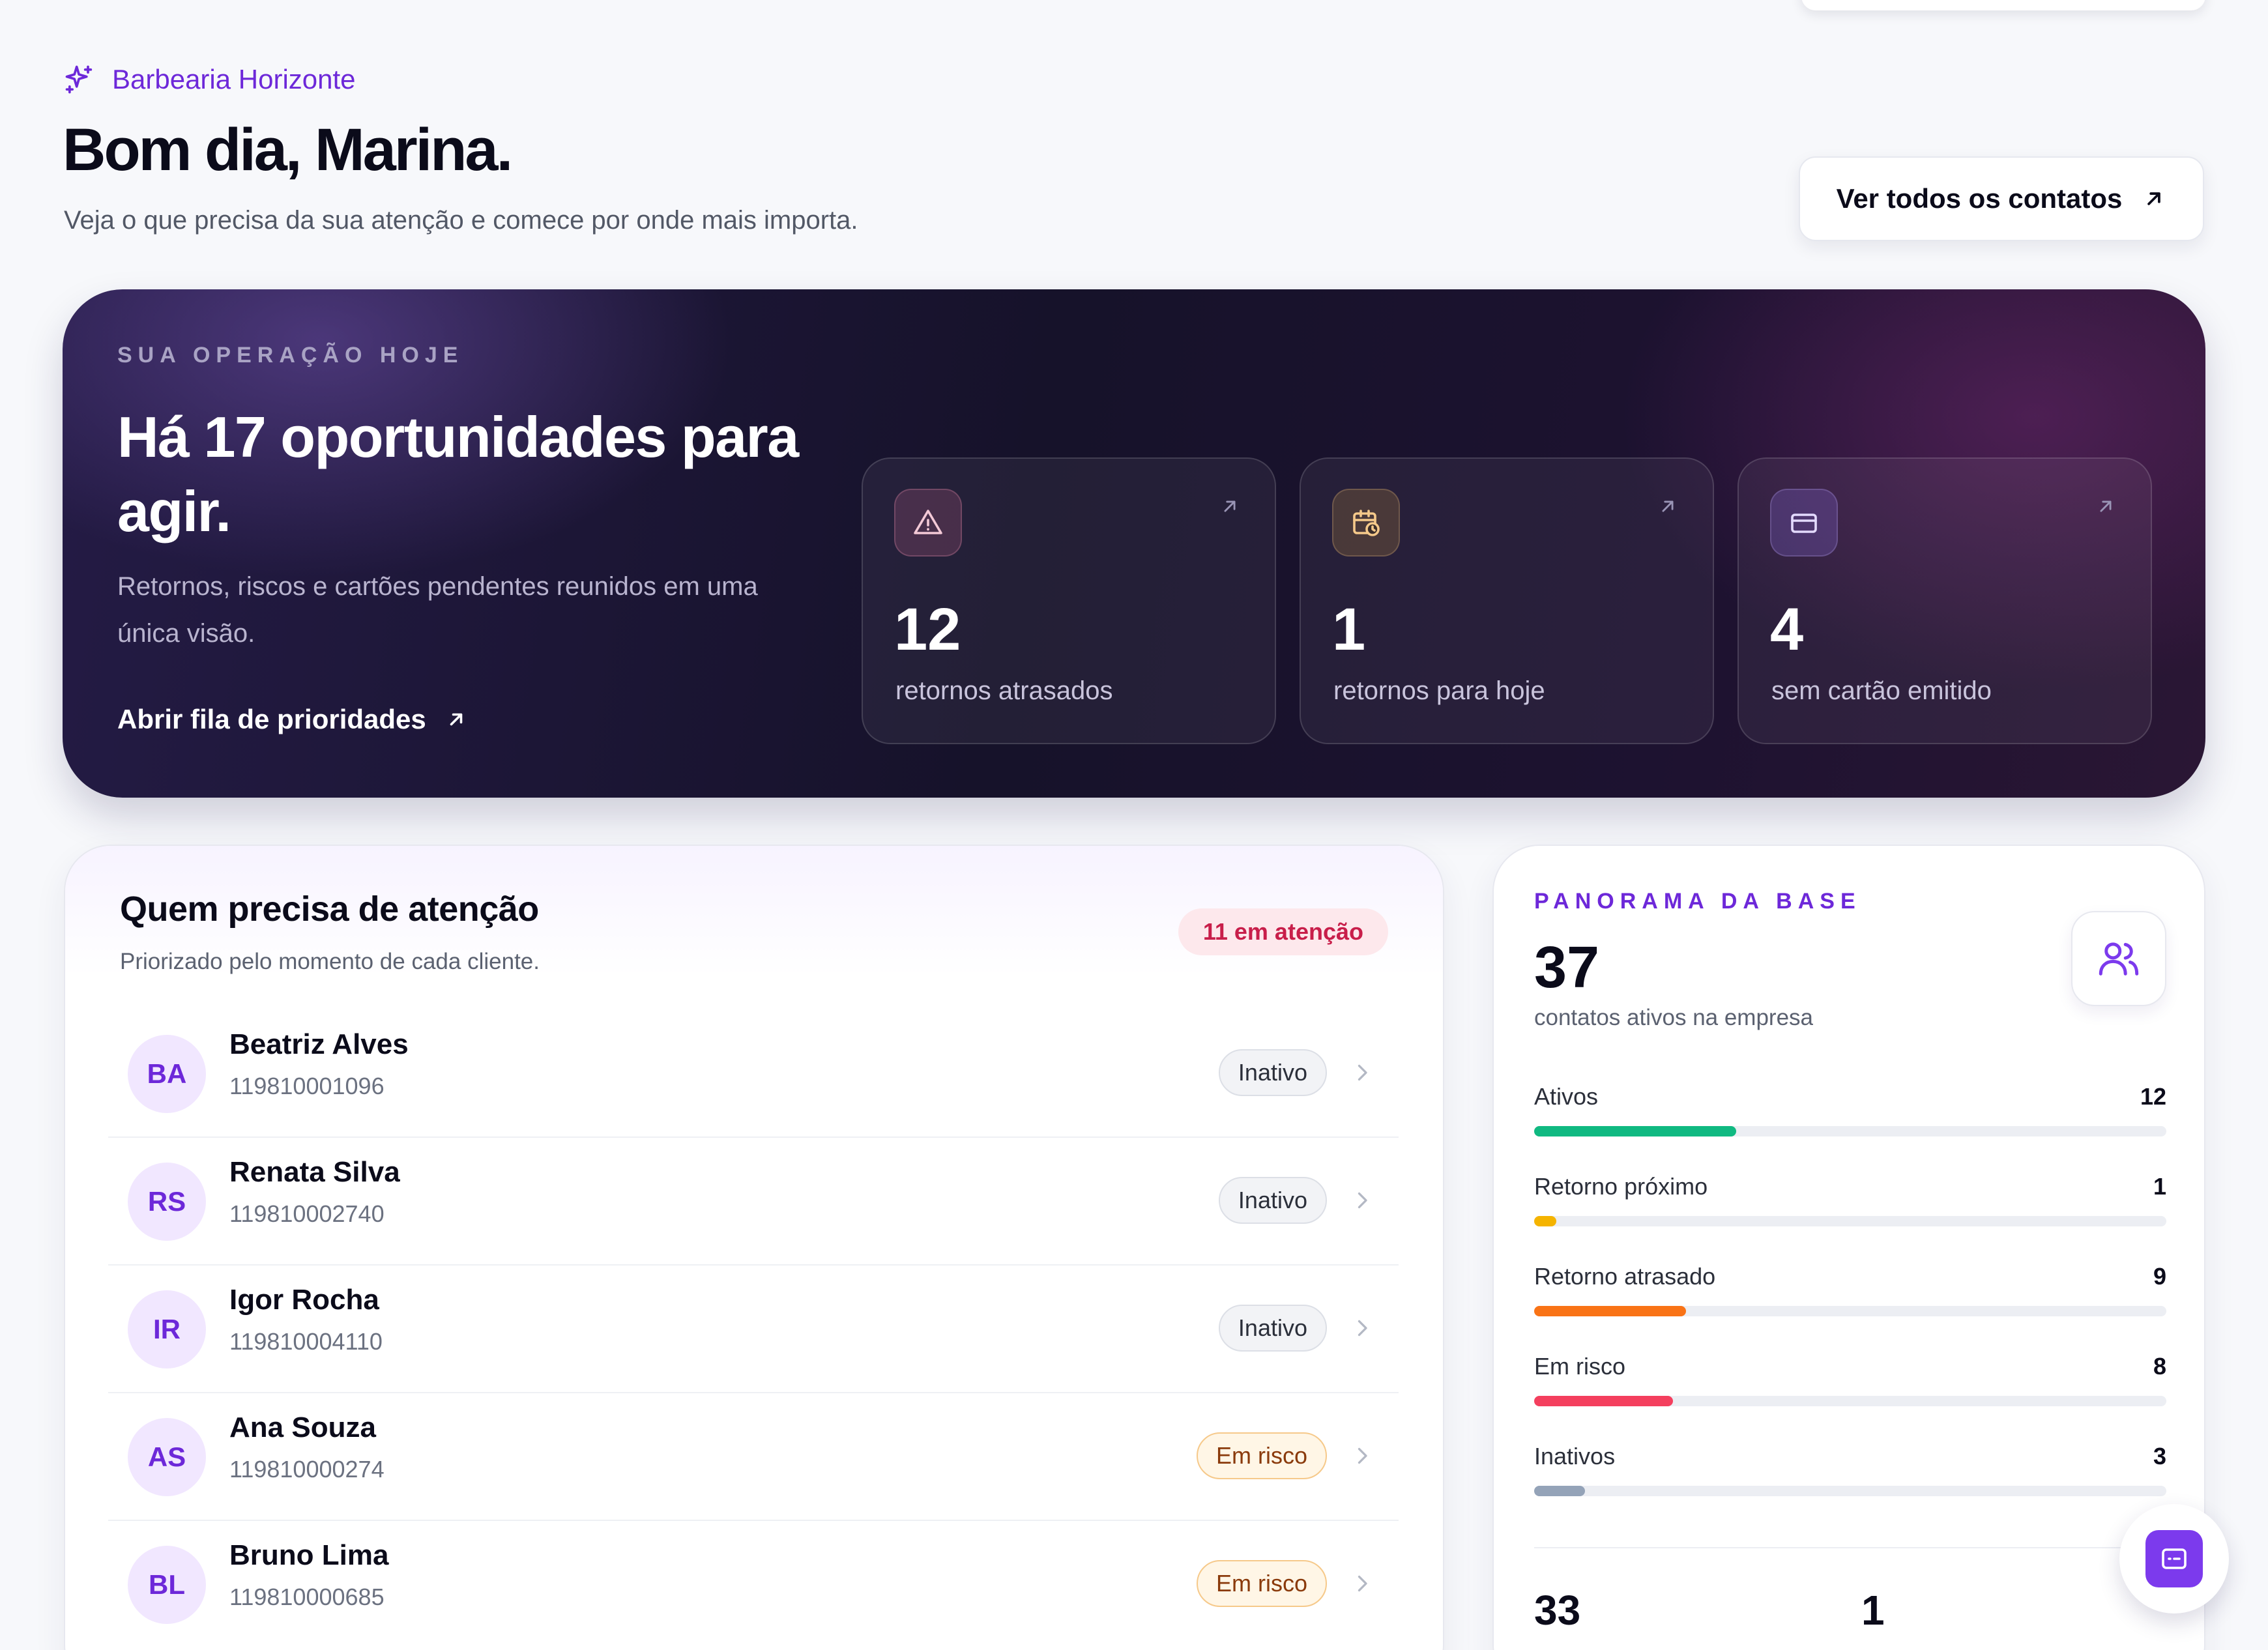  I want to click on overview-eyebrow: PANORAMA DA BASE, so click(1697, 901).